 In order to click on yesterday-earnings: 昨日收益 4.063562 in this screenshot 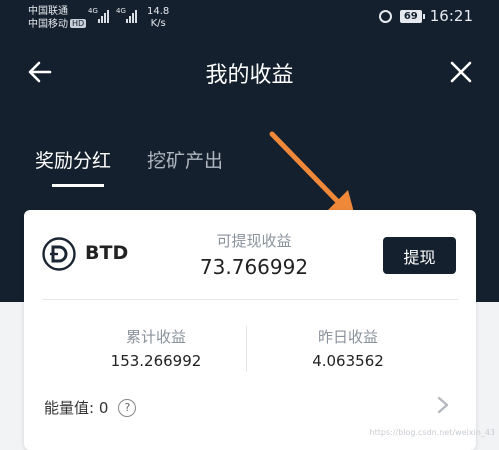, I will do `click(348, 348)`.